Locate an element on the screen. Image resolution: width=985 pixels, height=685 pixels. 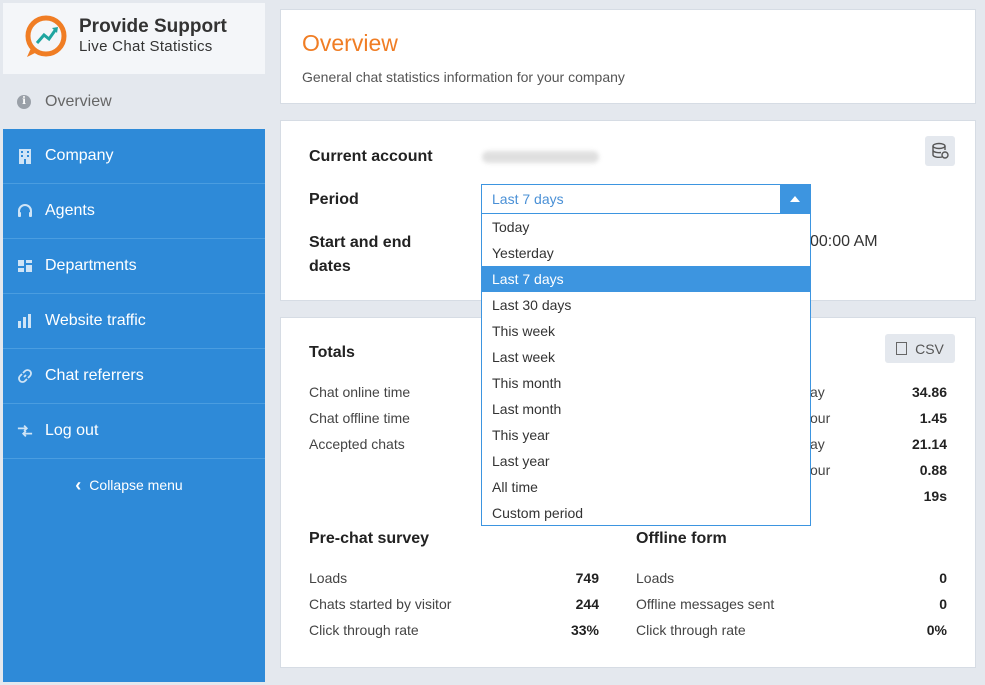
period-option-last-30-days: Last 30 days is located at coordinates (646, 305).